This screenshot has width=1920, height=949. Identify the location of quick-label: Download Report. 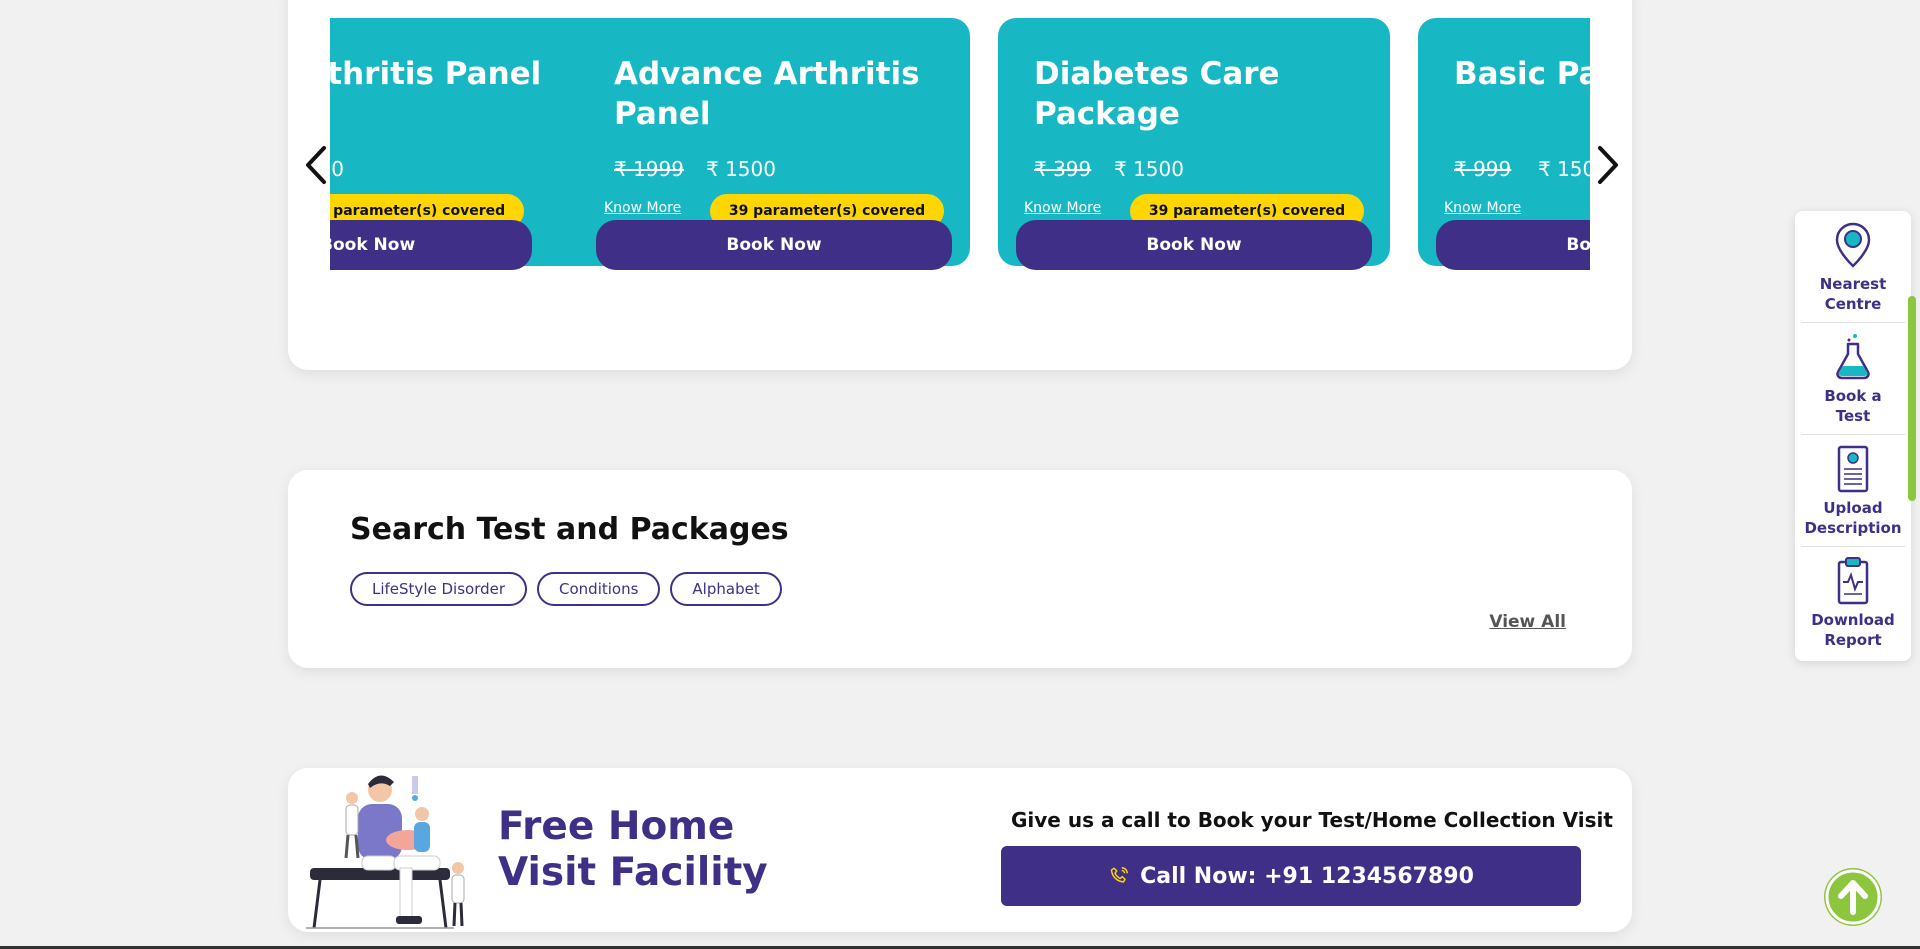
(1853, 630).